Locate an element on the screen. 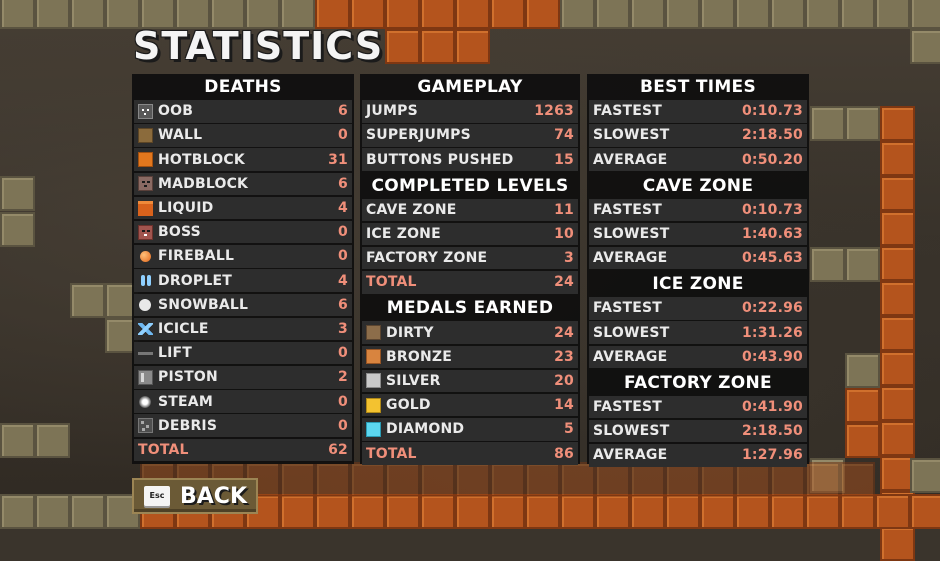 This screenshot has height=561, width=940. row-label: AVERAGE is located at coordinates (630, 258).